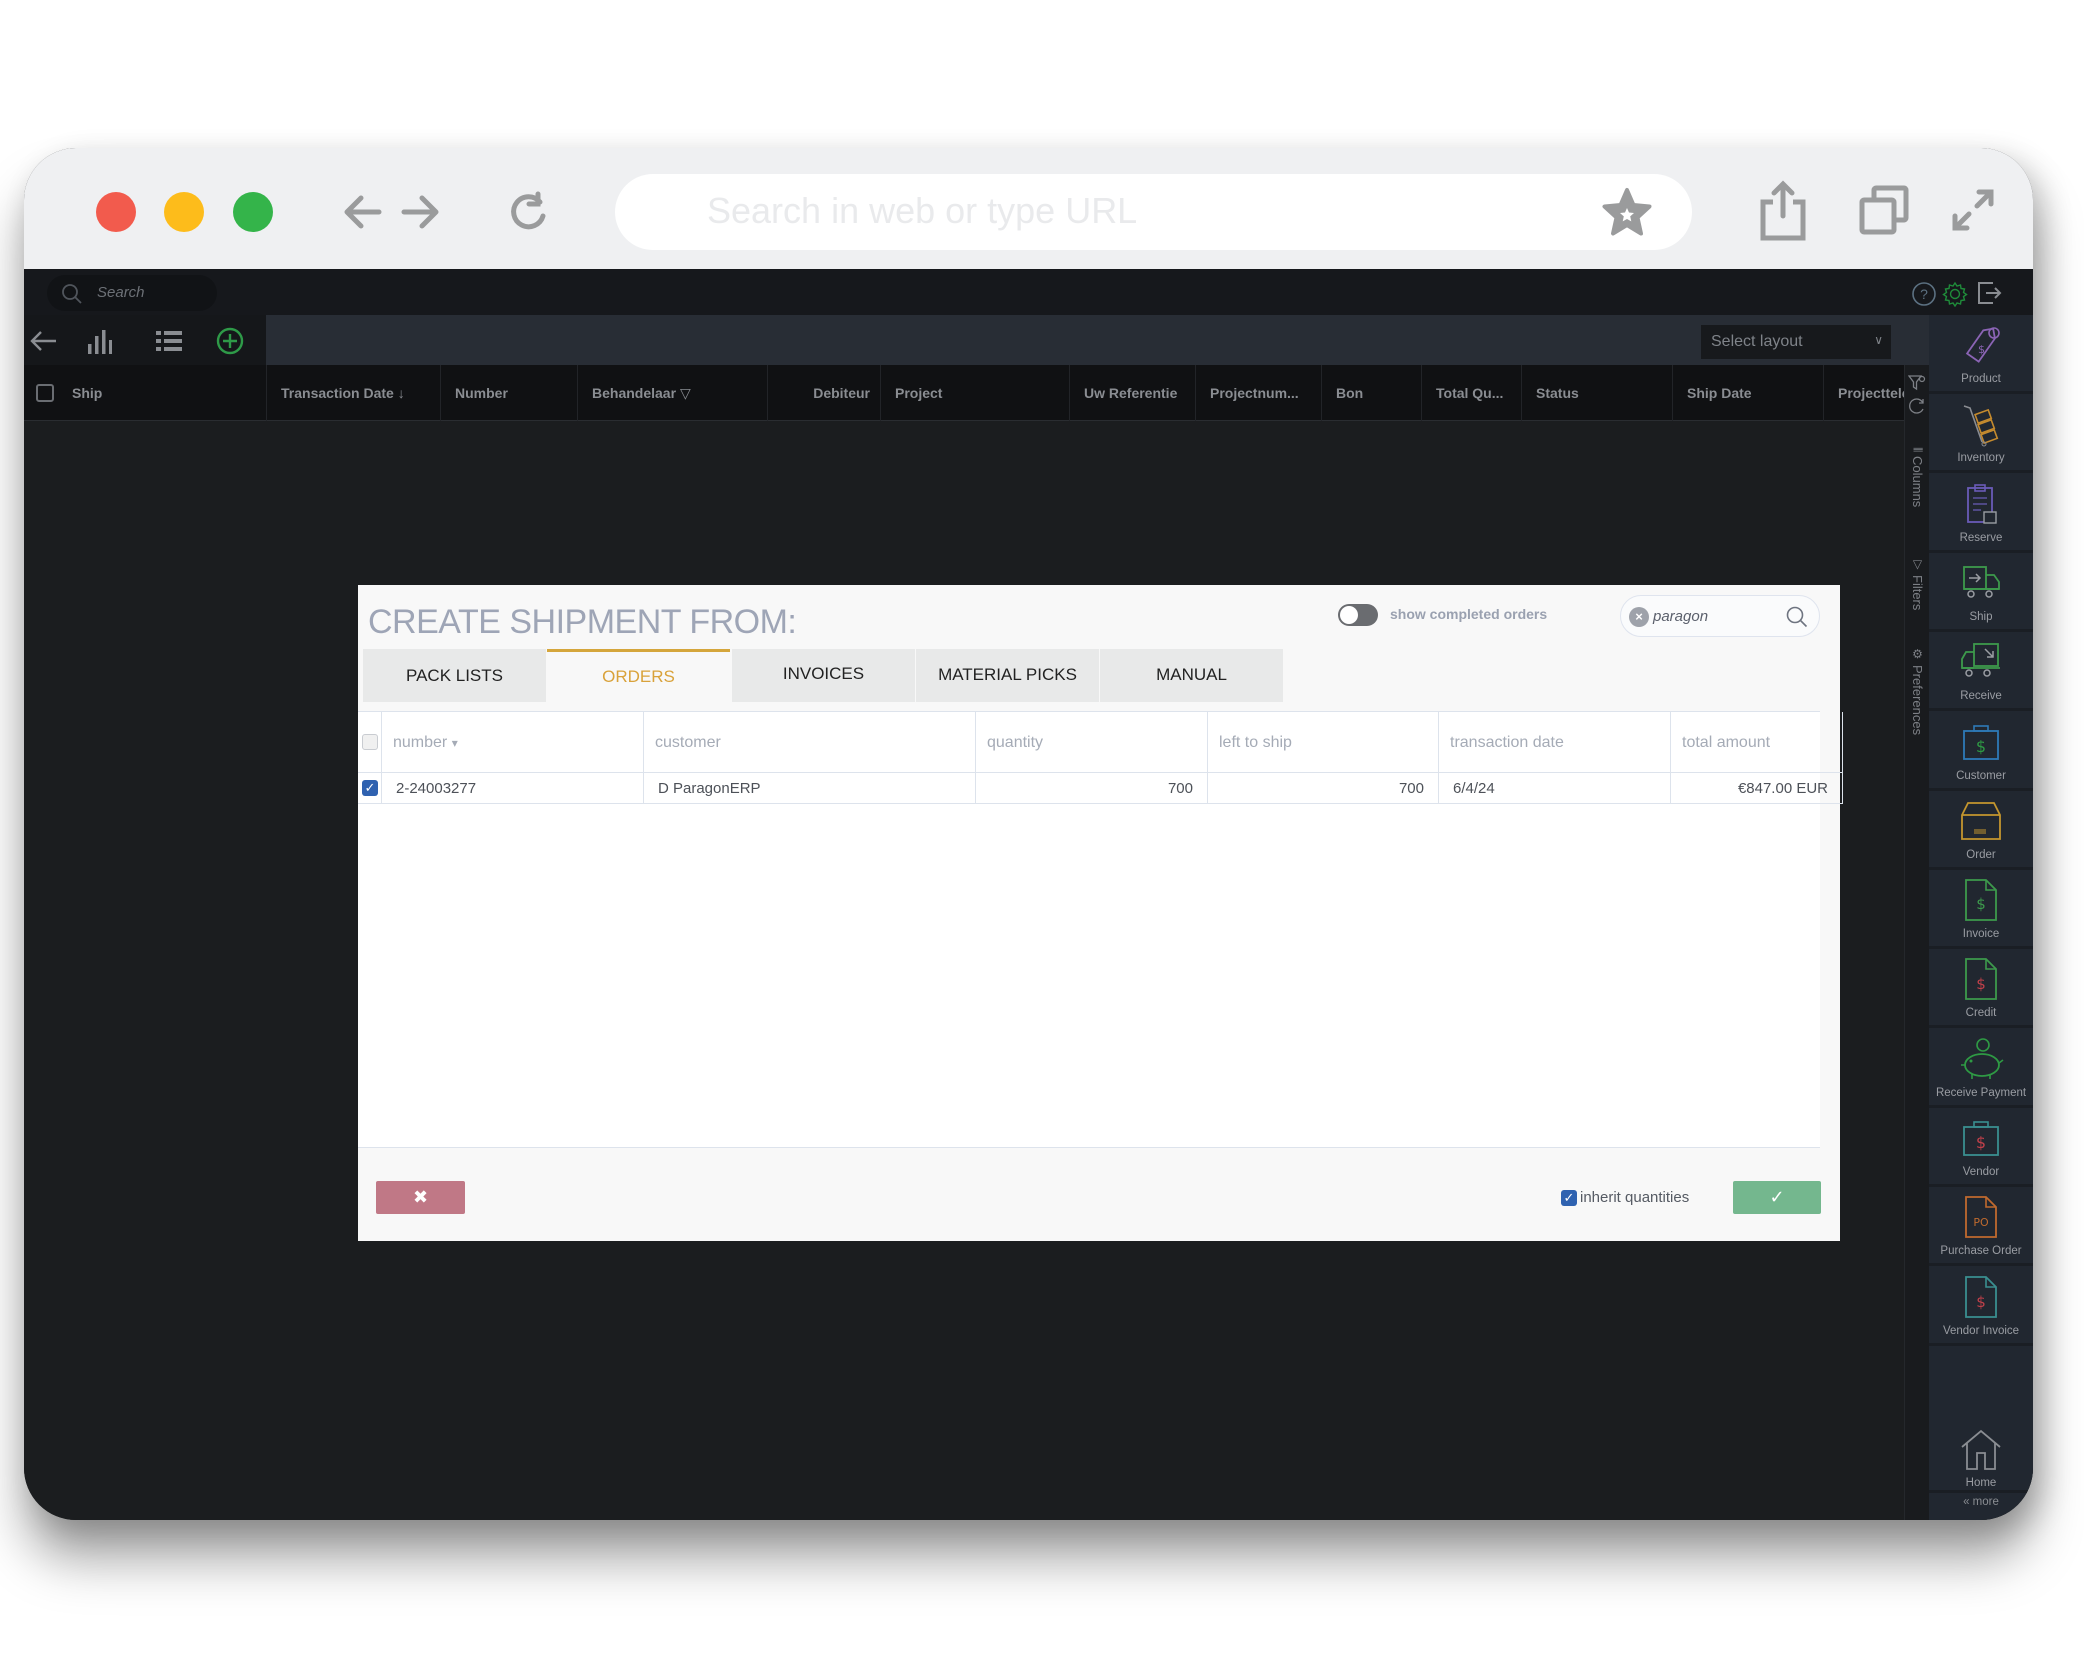 This screenshot has height=1667, width=2084. What do you see at coordinates (974, 393) in the screenshot?
I see `column-header-project: Project` at bounding box center [974, 393].